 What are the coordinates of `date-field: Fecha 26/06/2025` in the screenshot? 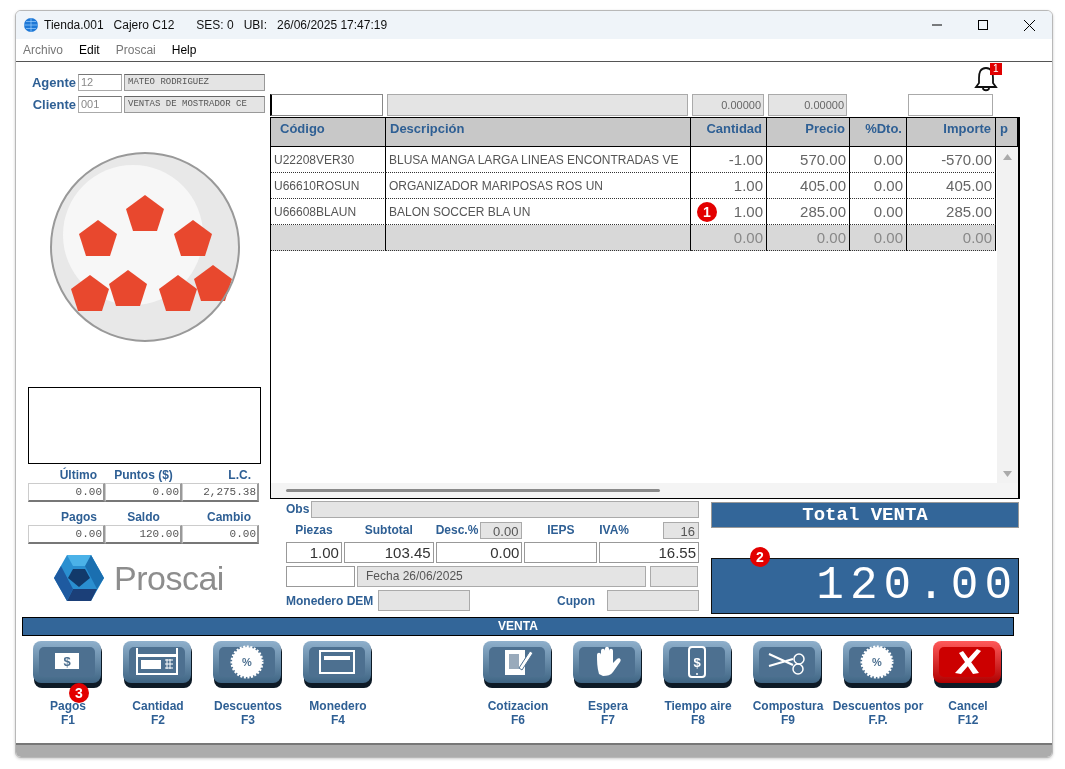 It's located at (501, 576).